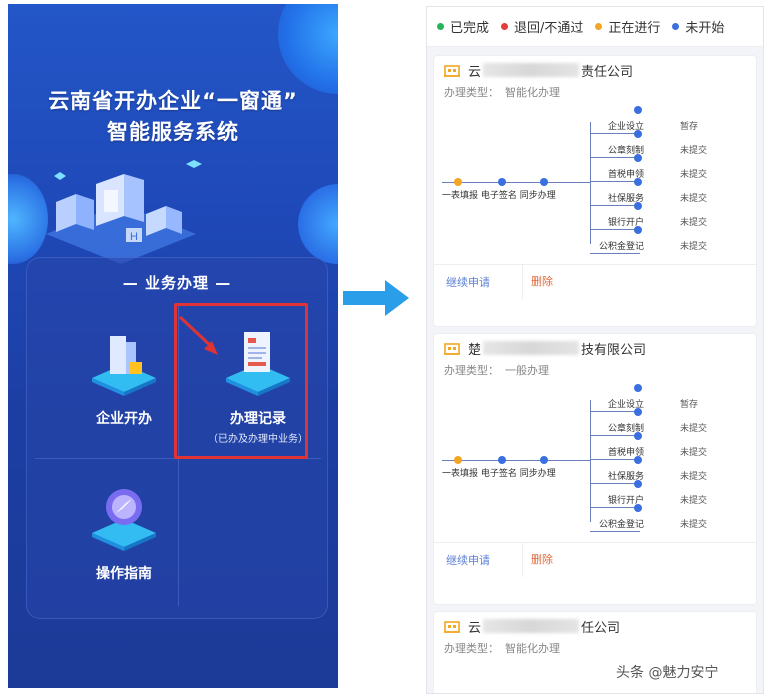  I want to click on company-name-suffix: 任公司, so click(601, 628).